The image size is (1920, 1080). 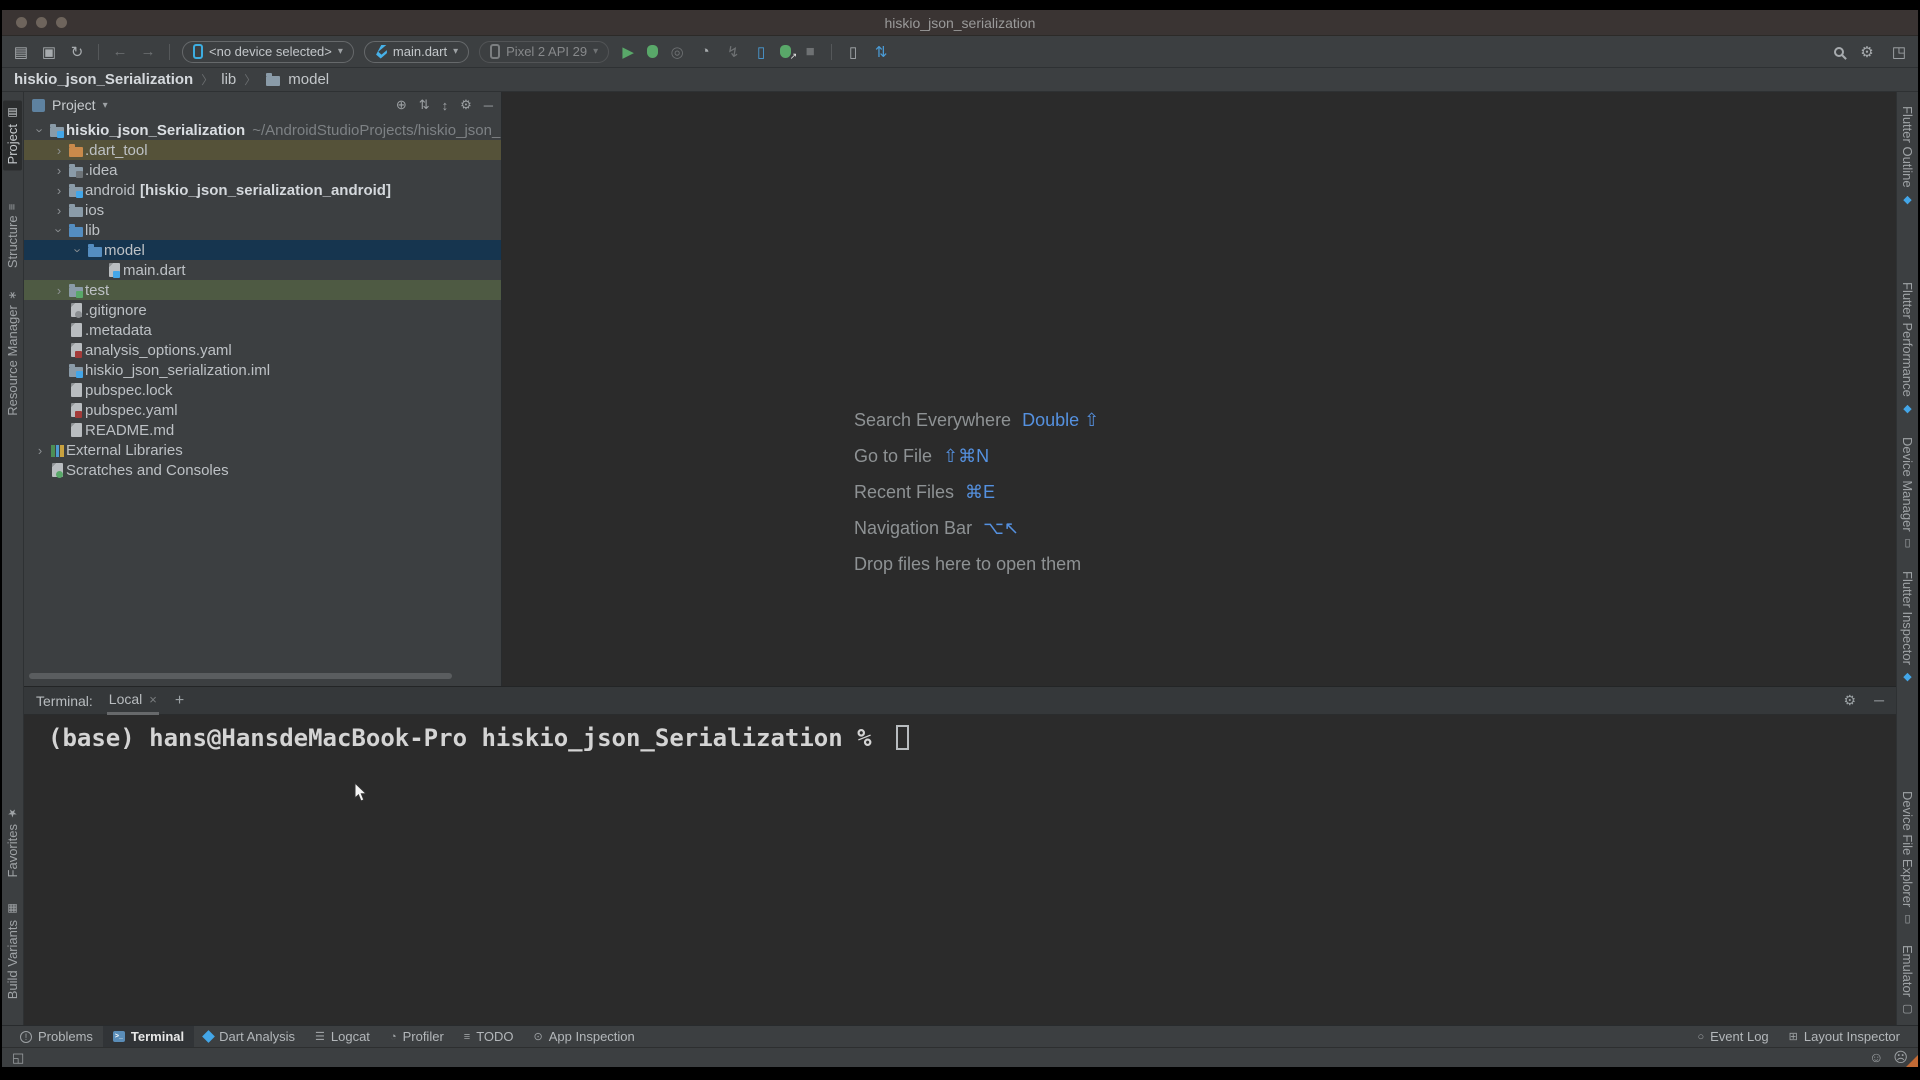 I want to click on tool-window-tab-profiler: ◔ Profiler, so click(x=417, y=1036).